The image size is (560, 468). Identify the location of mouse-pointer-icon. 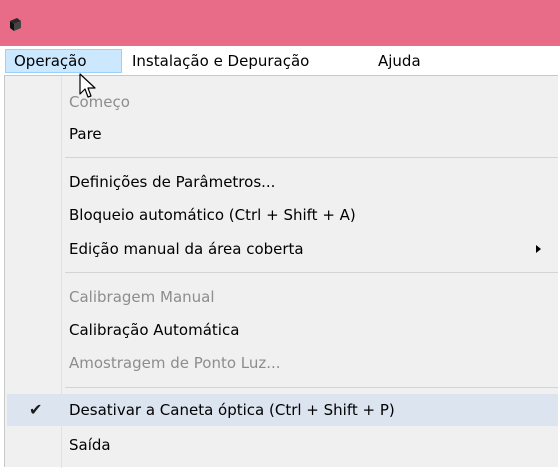
(87, 85).